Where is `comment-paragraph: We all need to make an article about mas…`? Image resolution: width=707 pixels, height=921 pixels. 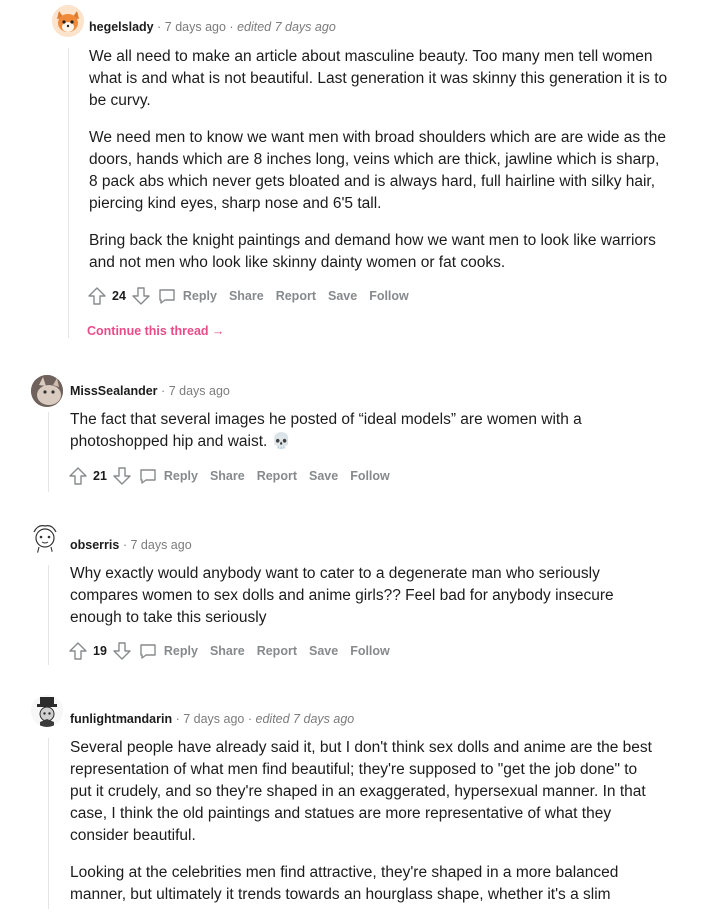
comment-paragraph: We all need to make an article about mas… is located at coordinates (378, 78).